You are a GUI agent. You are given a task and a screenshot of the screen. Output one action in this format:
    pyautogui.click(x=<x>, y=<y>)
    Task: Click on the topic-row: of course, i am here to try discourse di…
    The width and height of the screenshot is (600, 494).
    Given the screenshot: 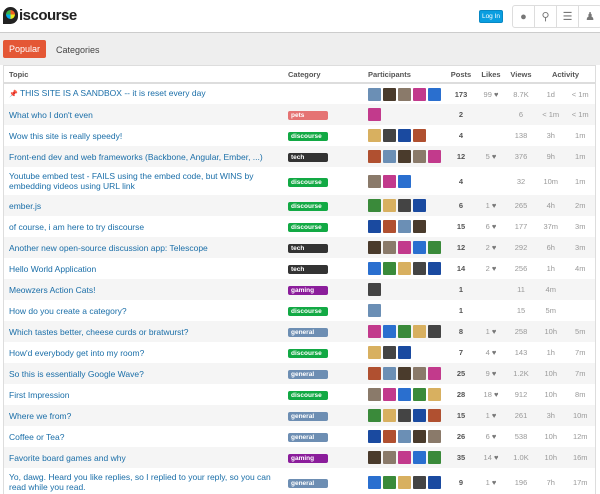 What is the action you would take?
    pyautogui.click(x=299, y=226)
    